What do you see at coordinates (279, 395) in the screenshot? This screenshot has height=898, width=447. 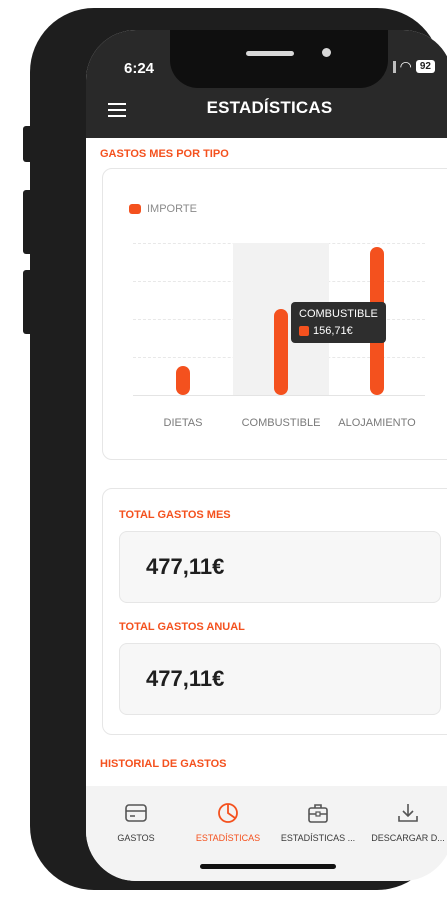 I see `chart-baseline` at bounding box center [279, 395].